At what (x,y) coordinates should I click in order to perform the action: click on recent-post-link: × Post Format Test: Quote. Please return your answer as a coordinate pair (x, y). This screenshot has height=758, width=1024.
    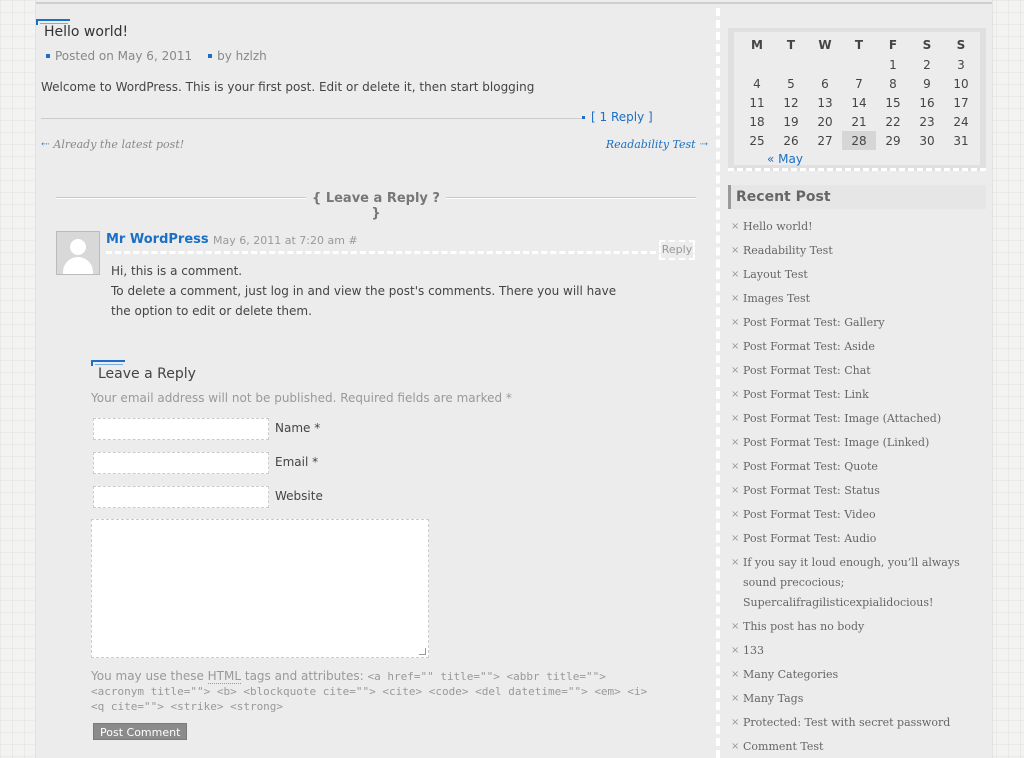
    Looking at the image, I should click on (859, 467).